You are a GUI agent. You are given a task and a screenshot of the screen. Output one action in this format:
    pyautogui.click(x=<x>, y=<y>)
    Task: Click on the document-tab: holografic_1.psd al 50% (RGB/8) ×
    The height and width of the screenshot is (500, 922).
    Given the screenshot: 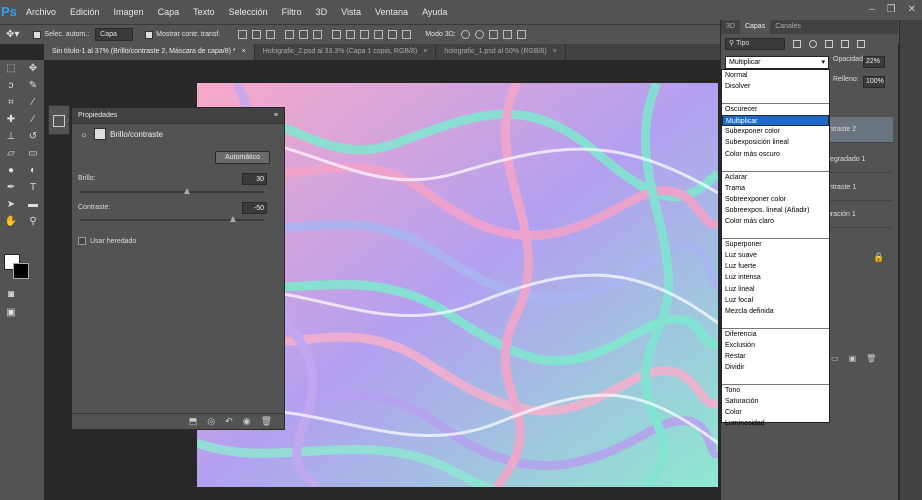 What is the action you would take?
    pyautogui.click(x=501, y=52)
    